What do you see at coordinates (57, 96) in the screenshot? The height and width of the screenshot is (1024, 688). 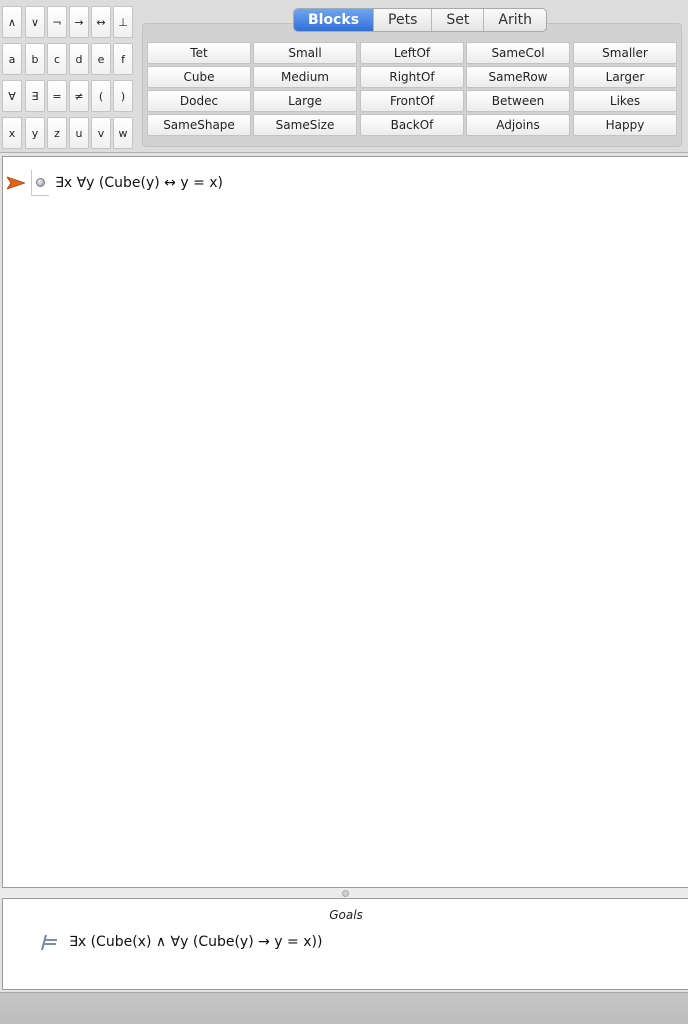 I see `symbol-equals-key: =` at bounding box center [57, 96].